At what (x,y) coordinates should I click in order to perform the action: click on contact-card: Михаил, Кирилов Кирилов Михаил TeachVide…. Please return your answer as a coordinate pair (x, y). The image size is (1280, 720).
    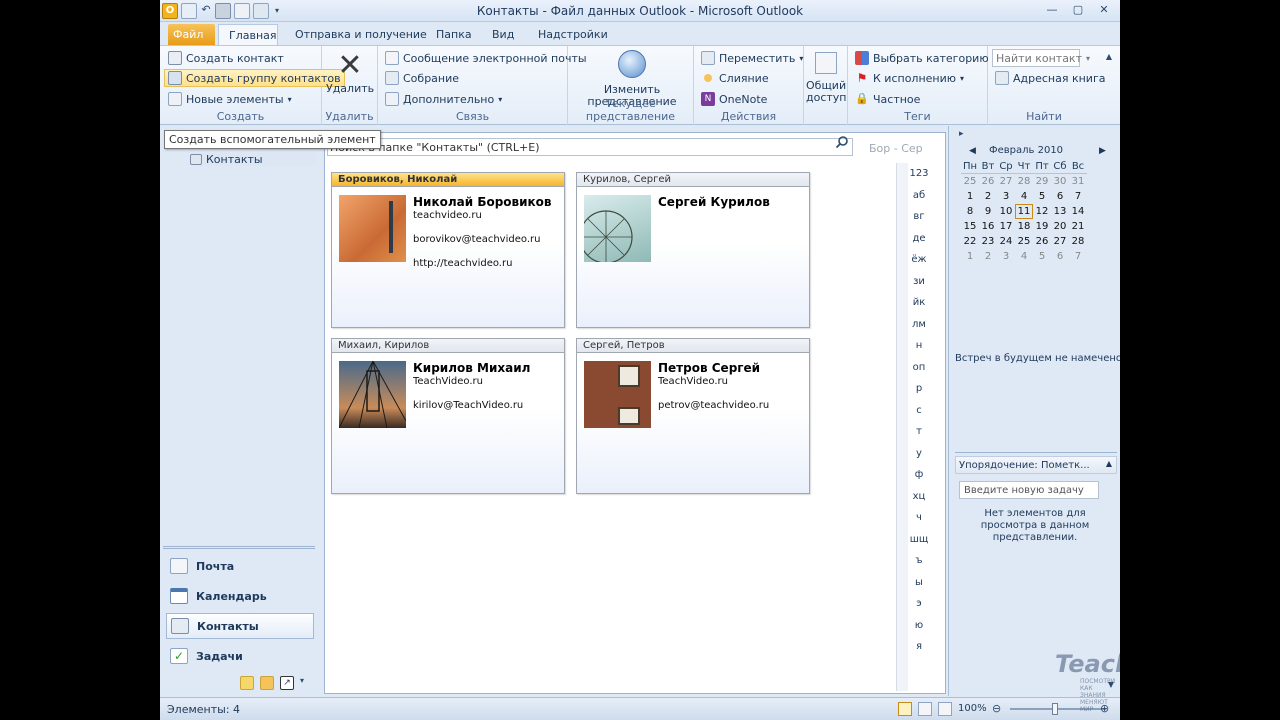
    Looking at the image, I should click on (448, 416).